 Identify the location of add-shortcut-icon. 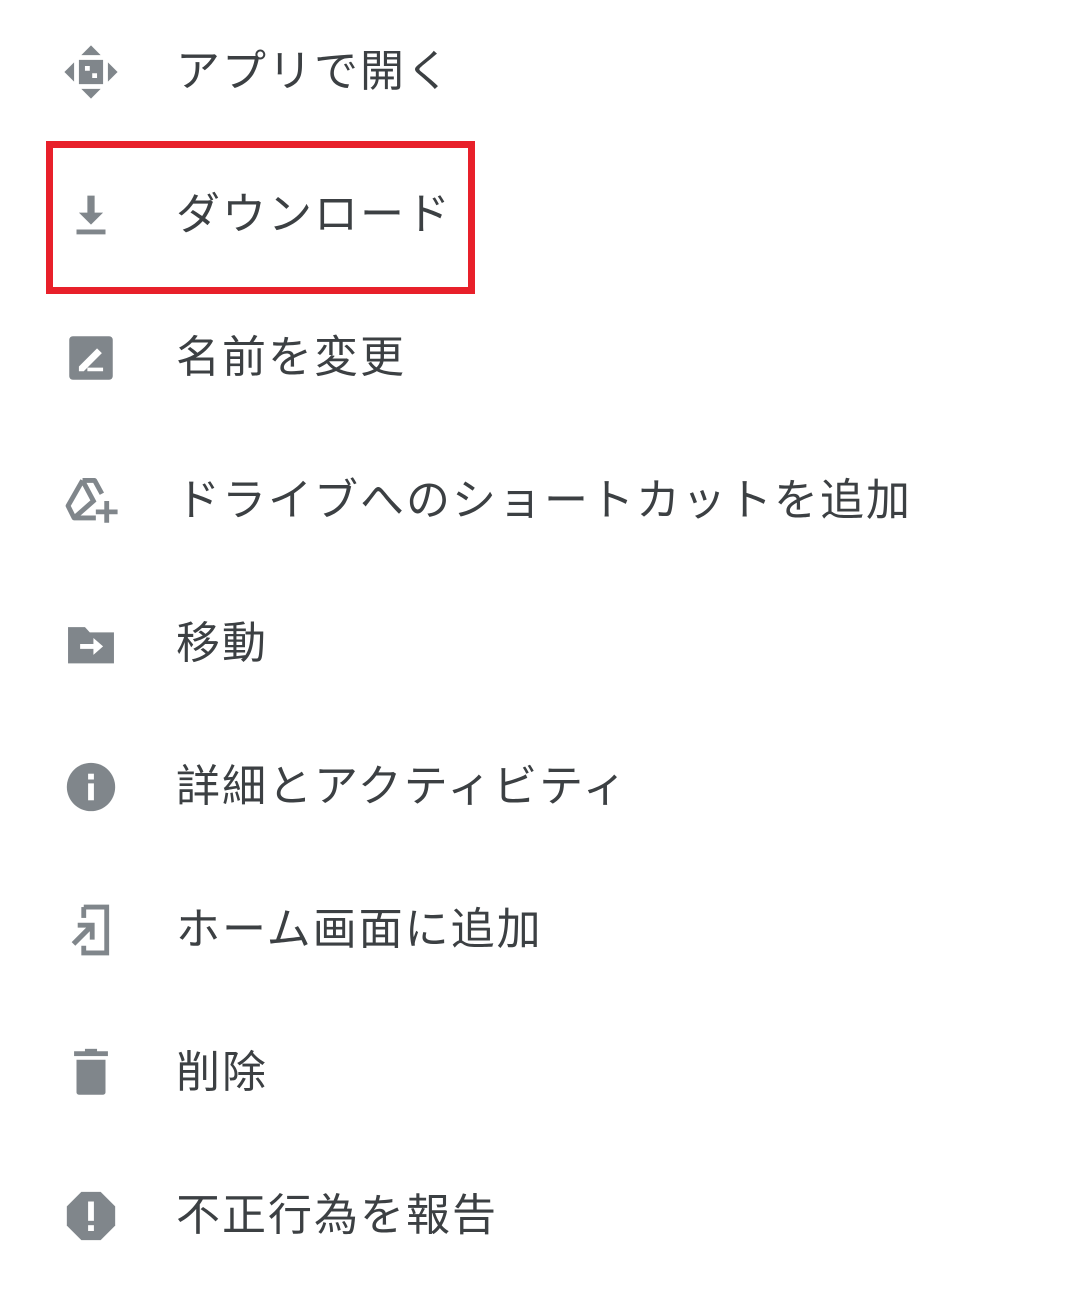
(91, 501).